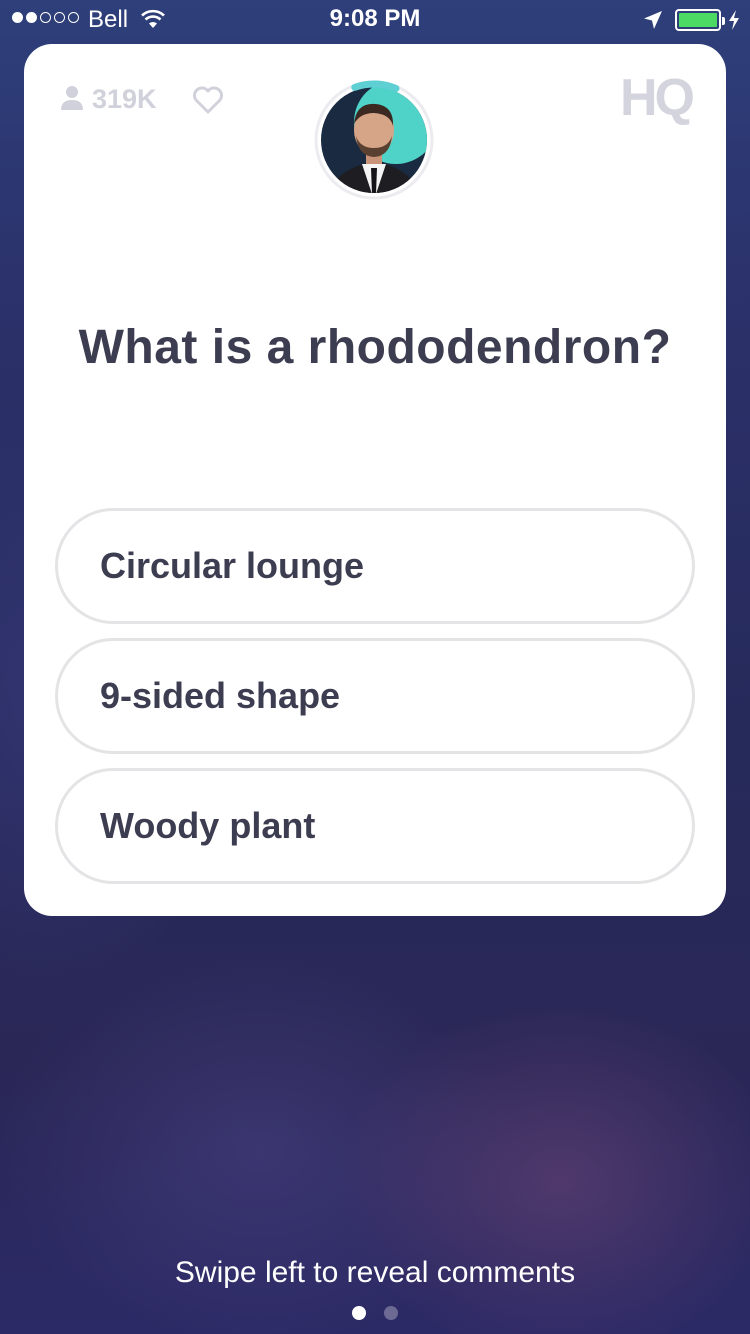  Describe the element at coordinates (72, 100) in the screenshot. I see `person-icon` at that location.